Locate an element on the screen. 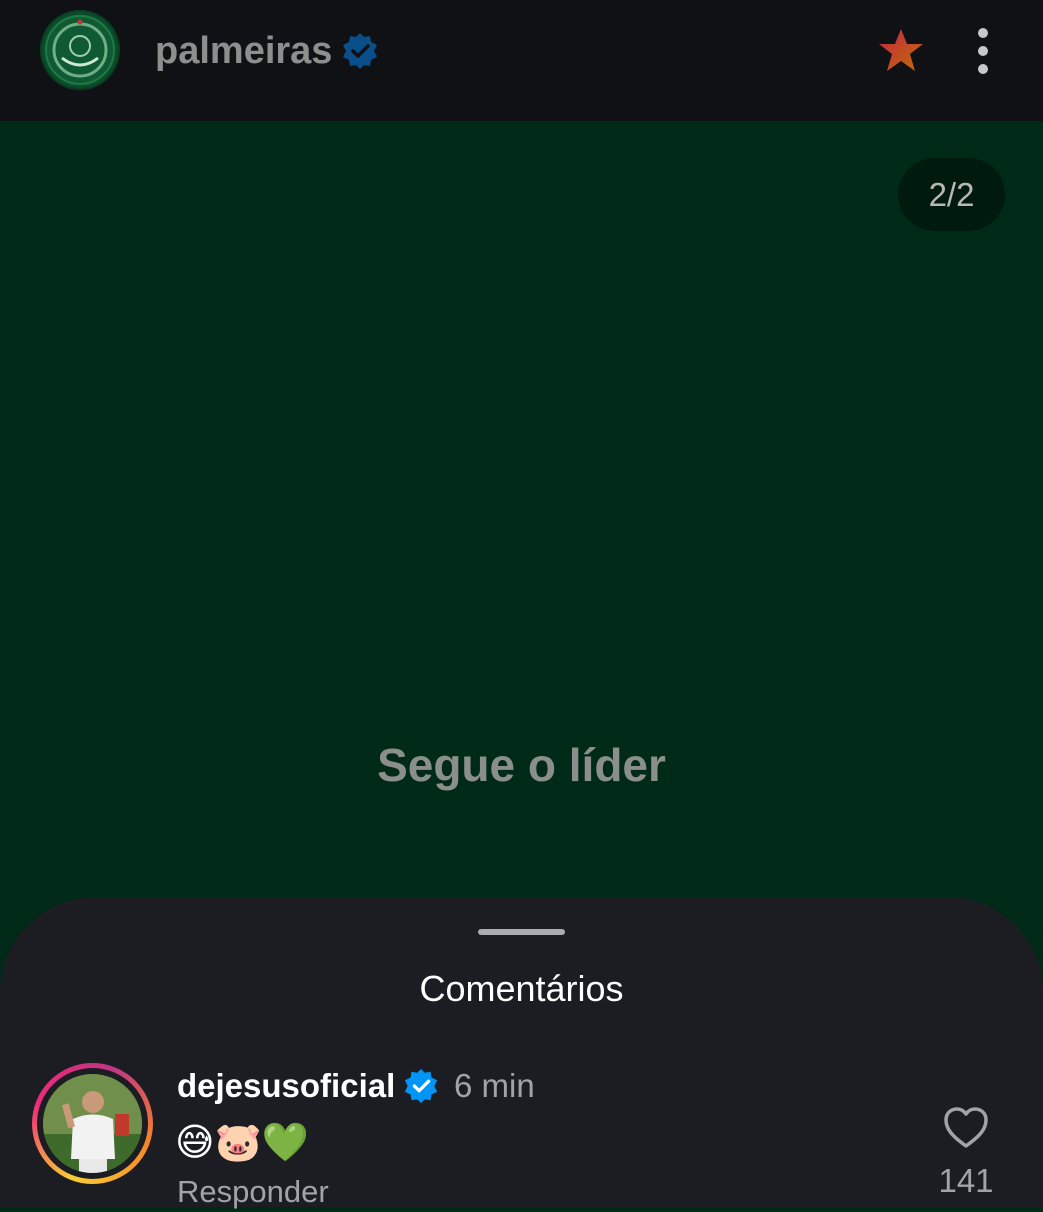  comment-username: dejesusoficial is located at coordinates (286, 1086).